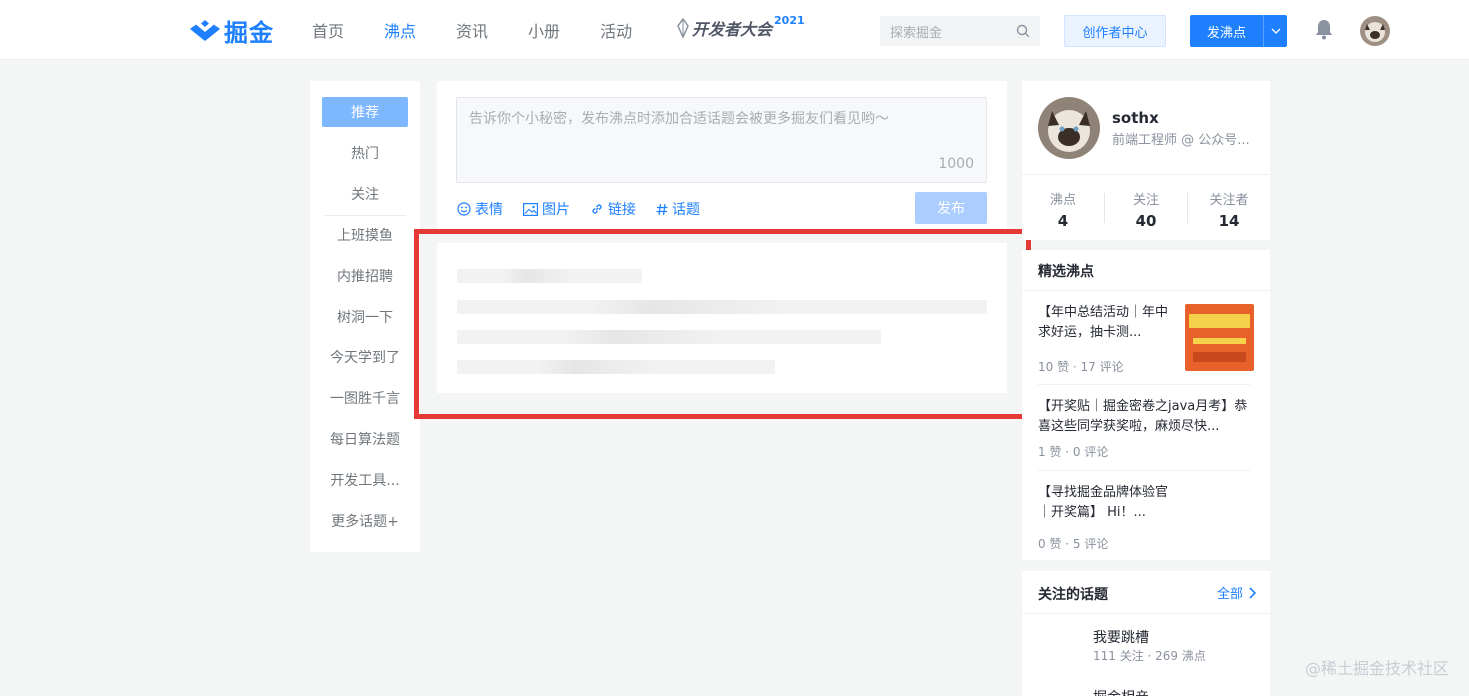 Image resolution: width=1469 pixels, height=696 pixels. I want to click on bell-icon, so click(1324, 30).